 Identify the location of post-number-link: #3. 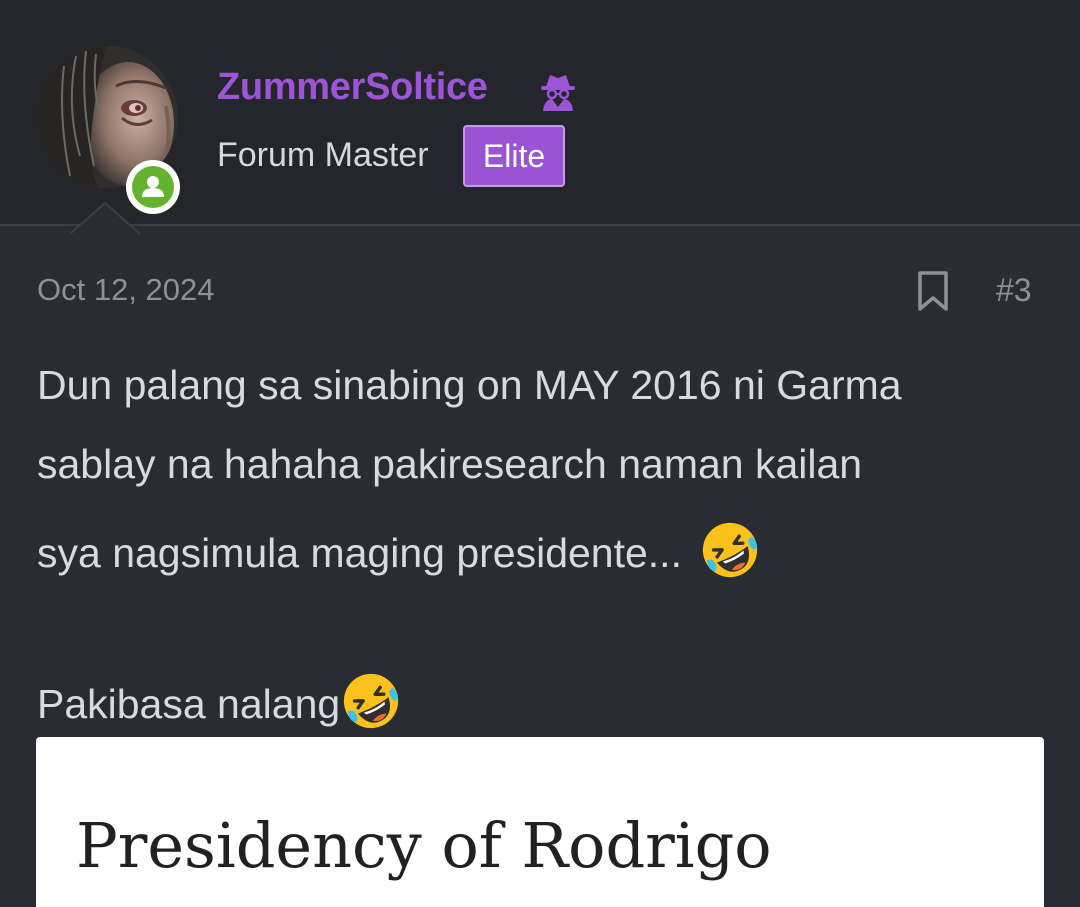
(1014, 290).